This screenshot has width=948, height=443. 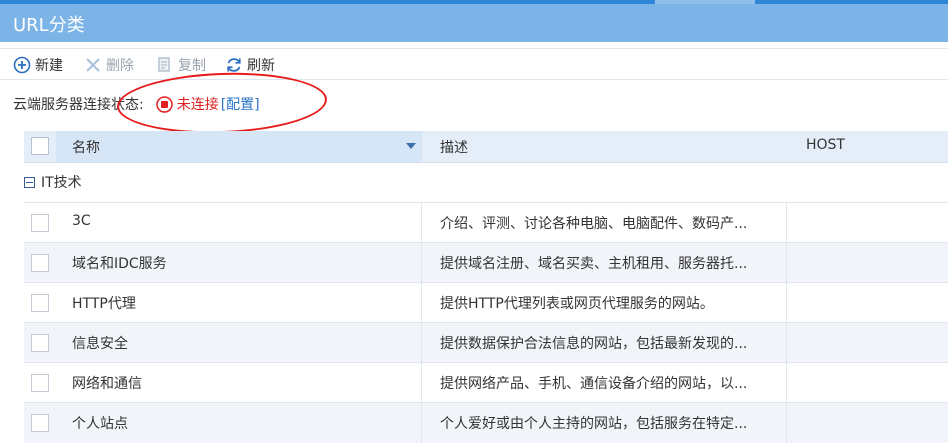 What do you see at coordinates (120, 66) in the screenshot?
I see `delete-button-label: 删除` at bounding box center [120, 66].